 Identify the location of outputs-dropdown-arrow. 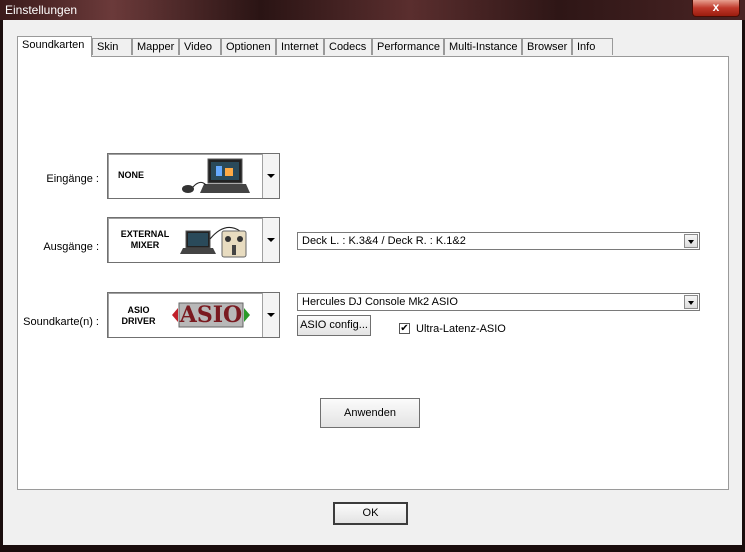
(270, 240).